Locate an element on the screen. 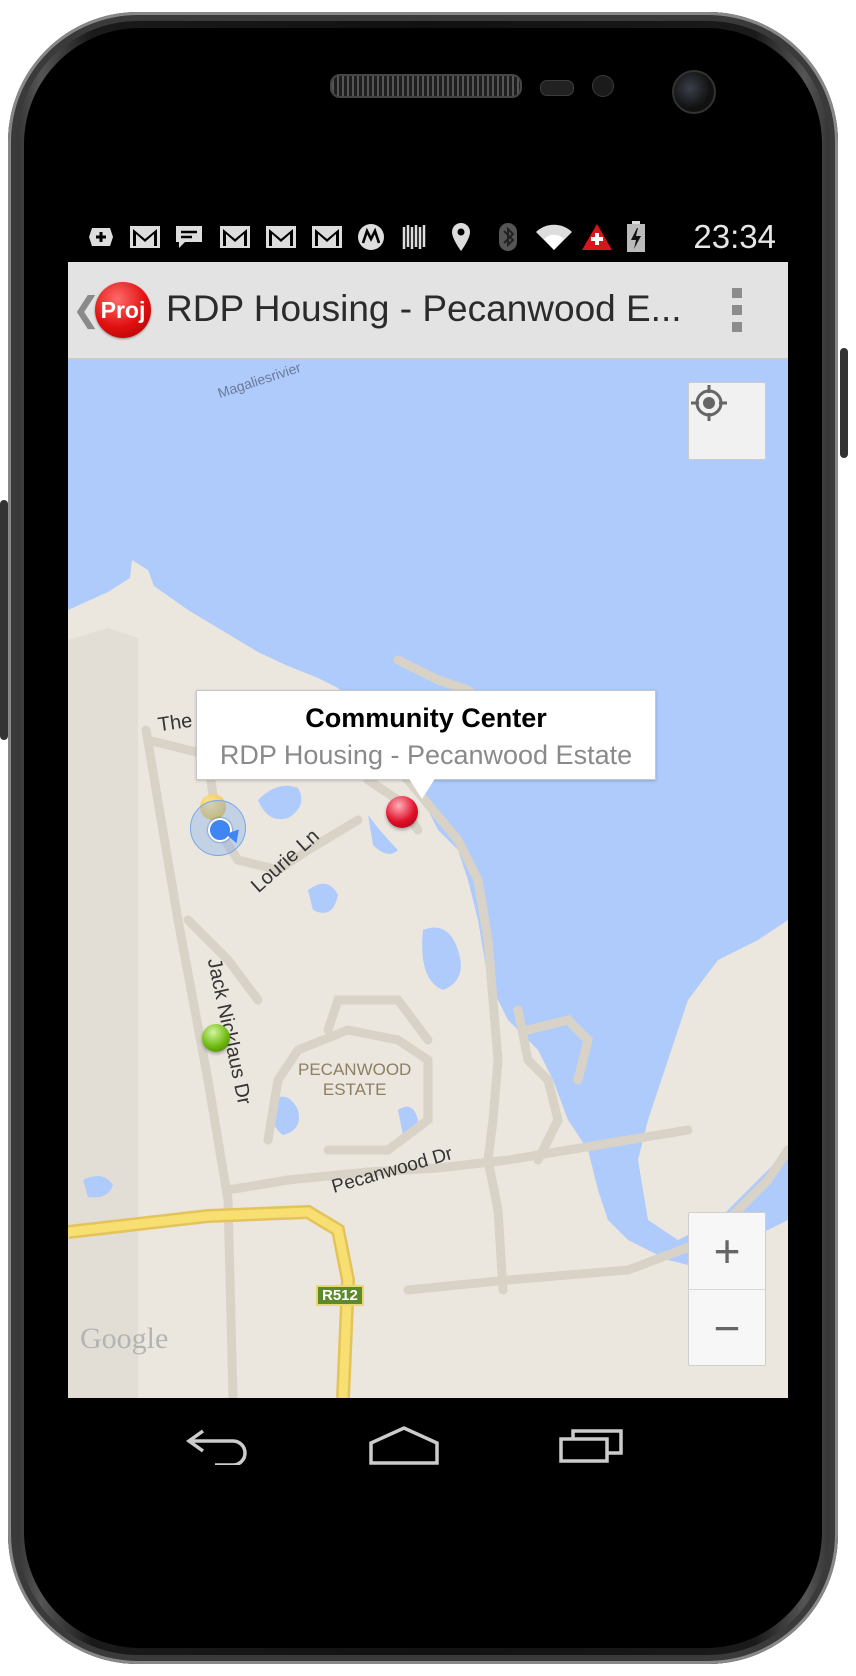  add-notification-icon is located at coordinates (101, 237).